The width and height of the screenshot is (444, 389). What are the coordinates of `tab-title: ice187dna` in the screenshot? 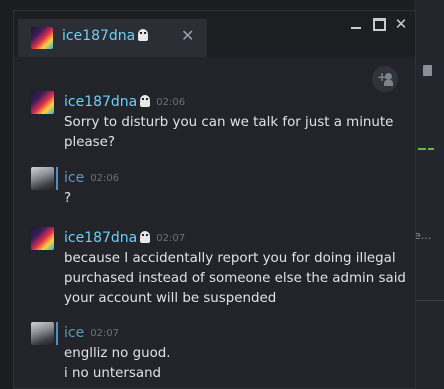 It's located at (105, 36).